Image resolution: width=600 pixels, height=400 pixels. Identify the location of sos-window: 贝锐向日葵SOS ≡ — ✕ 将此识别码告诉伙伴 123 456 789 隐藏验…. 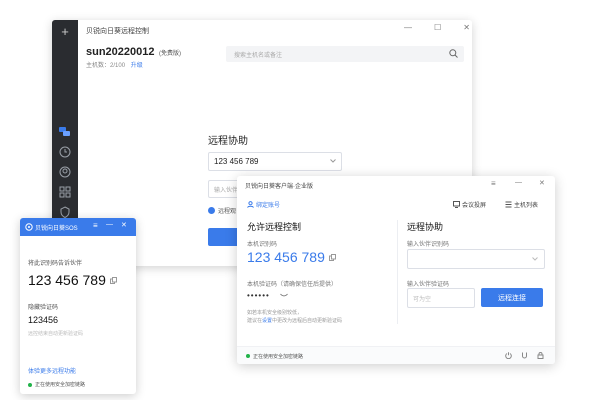
(78, 306).